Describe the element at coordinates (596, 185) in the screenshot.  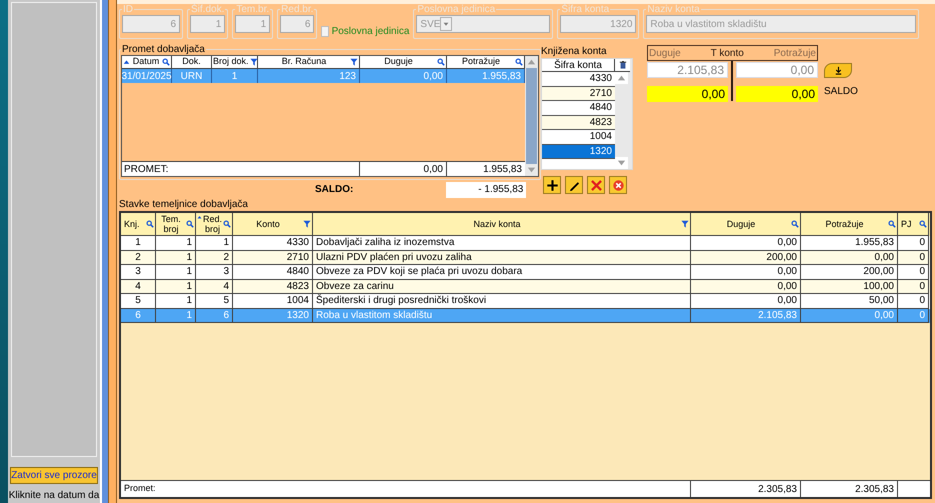
I see `close-icon` at that location.